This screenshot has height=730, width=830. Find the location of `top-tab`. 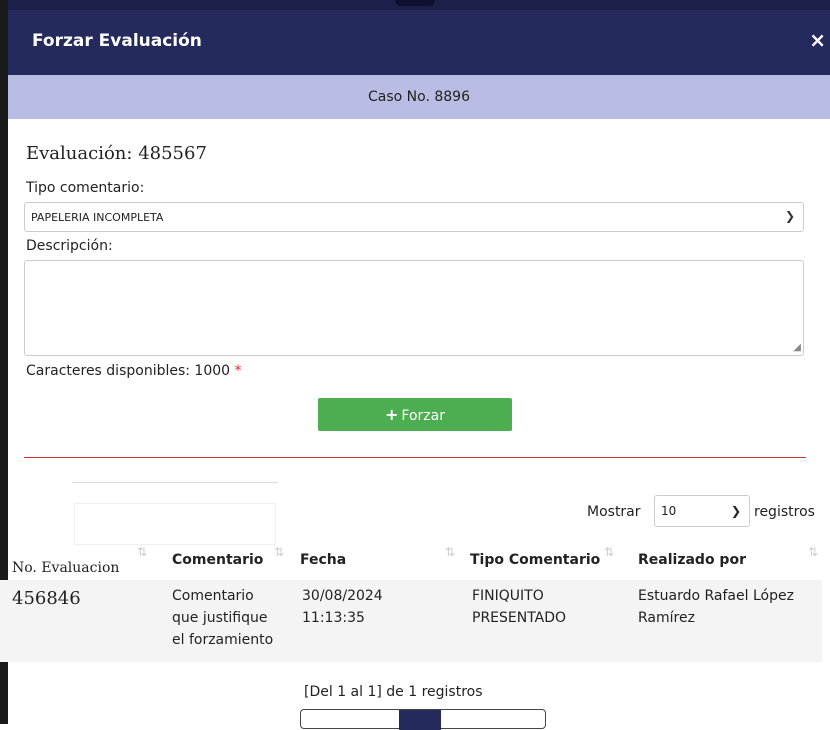

top-tab is located at coordinates (415, 3).